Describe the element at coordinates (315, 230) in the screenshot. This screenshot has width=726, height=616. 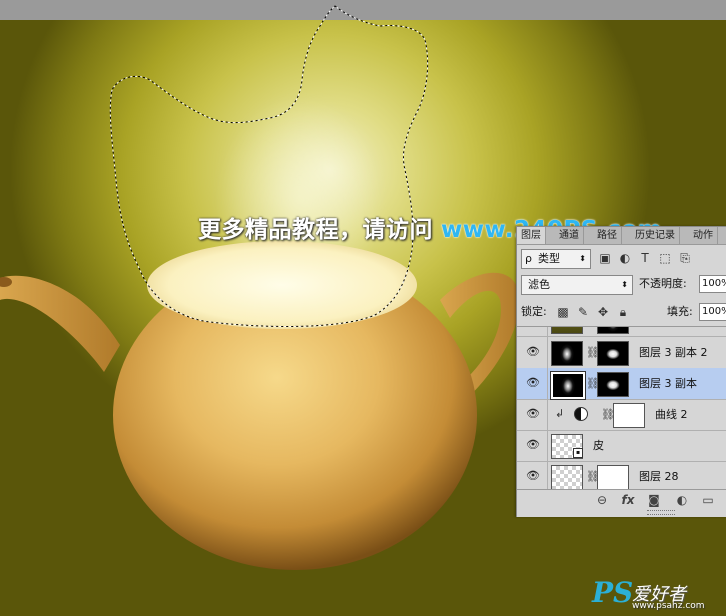
I see `watermark-text: 更多精品教程，请访问` at that location.